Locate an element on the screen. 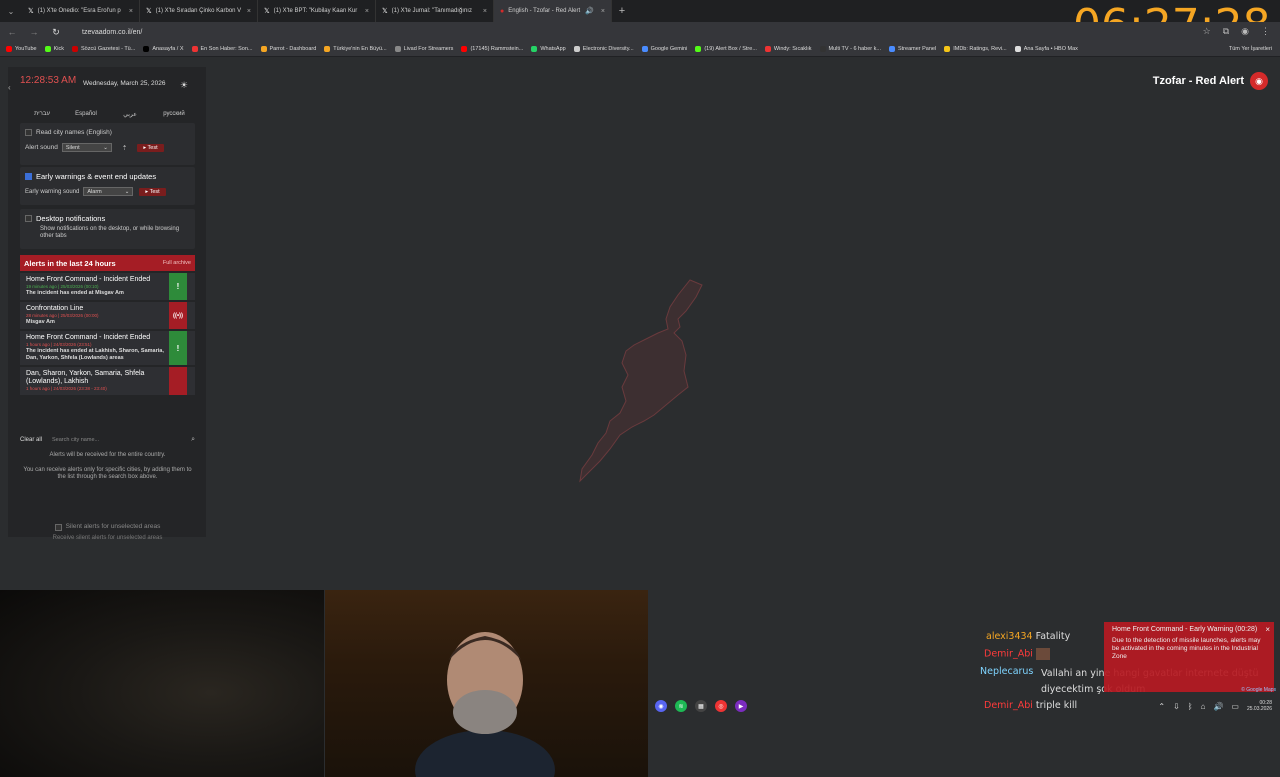 The image size is (1280, 777). back-icon: ← is located at coordinates (12, 32).